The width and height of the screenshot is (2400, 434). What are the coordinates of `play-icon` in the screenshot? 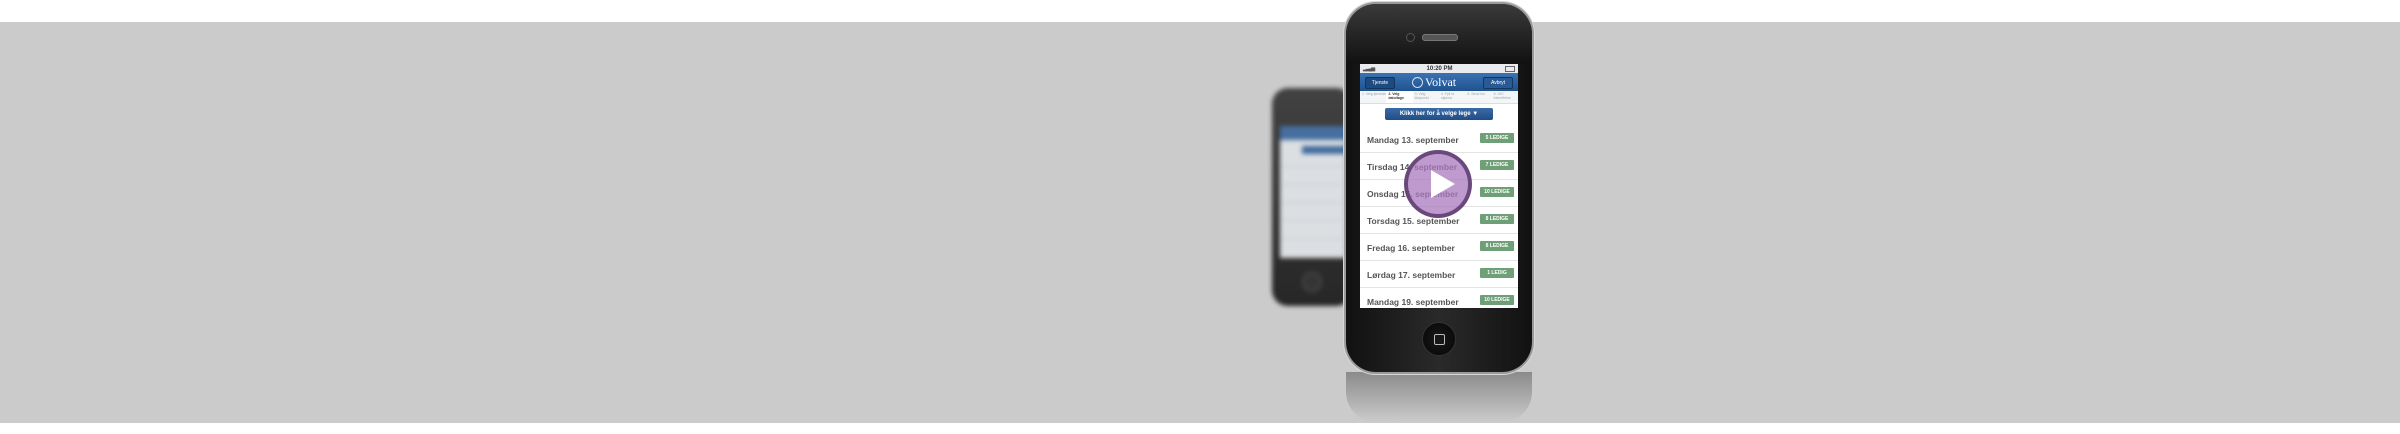 It's located at (1438, 184).